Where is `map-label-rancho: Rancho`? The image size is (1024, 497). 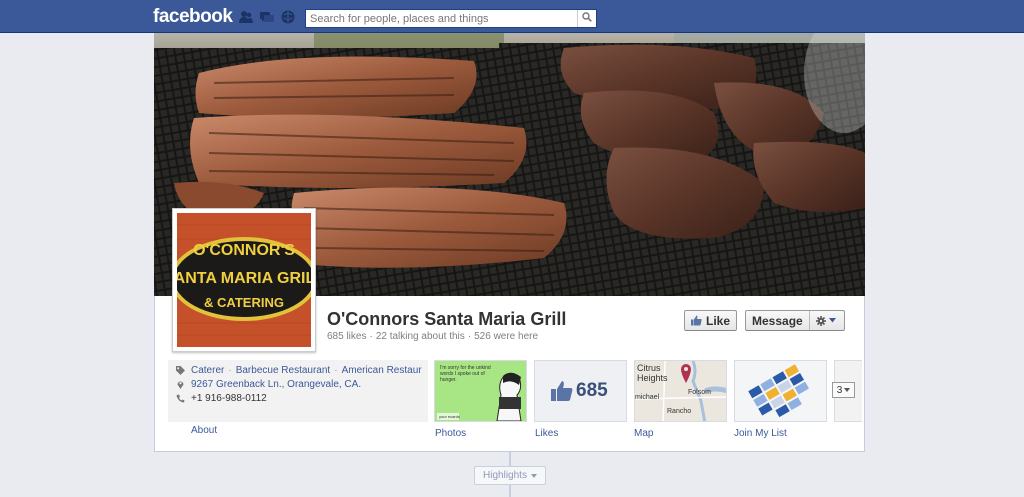 map-label-rancho: Rancho is located at coordinates (679, 411).